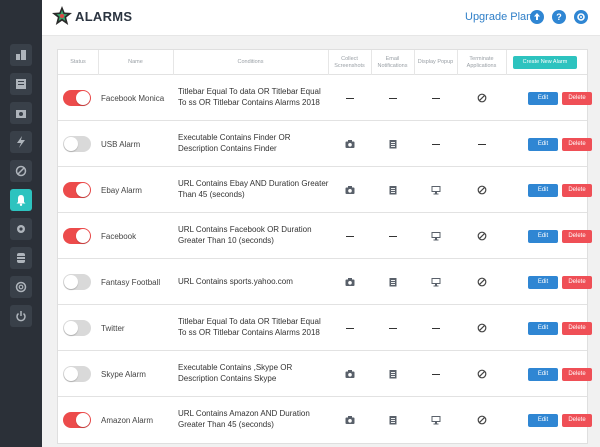  What do you see at coordinates (537, 17) in the screenshot?
I see `upload-icon` at bounding box center [537, 17].